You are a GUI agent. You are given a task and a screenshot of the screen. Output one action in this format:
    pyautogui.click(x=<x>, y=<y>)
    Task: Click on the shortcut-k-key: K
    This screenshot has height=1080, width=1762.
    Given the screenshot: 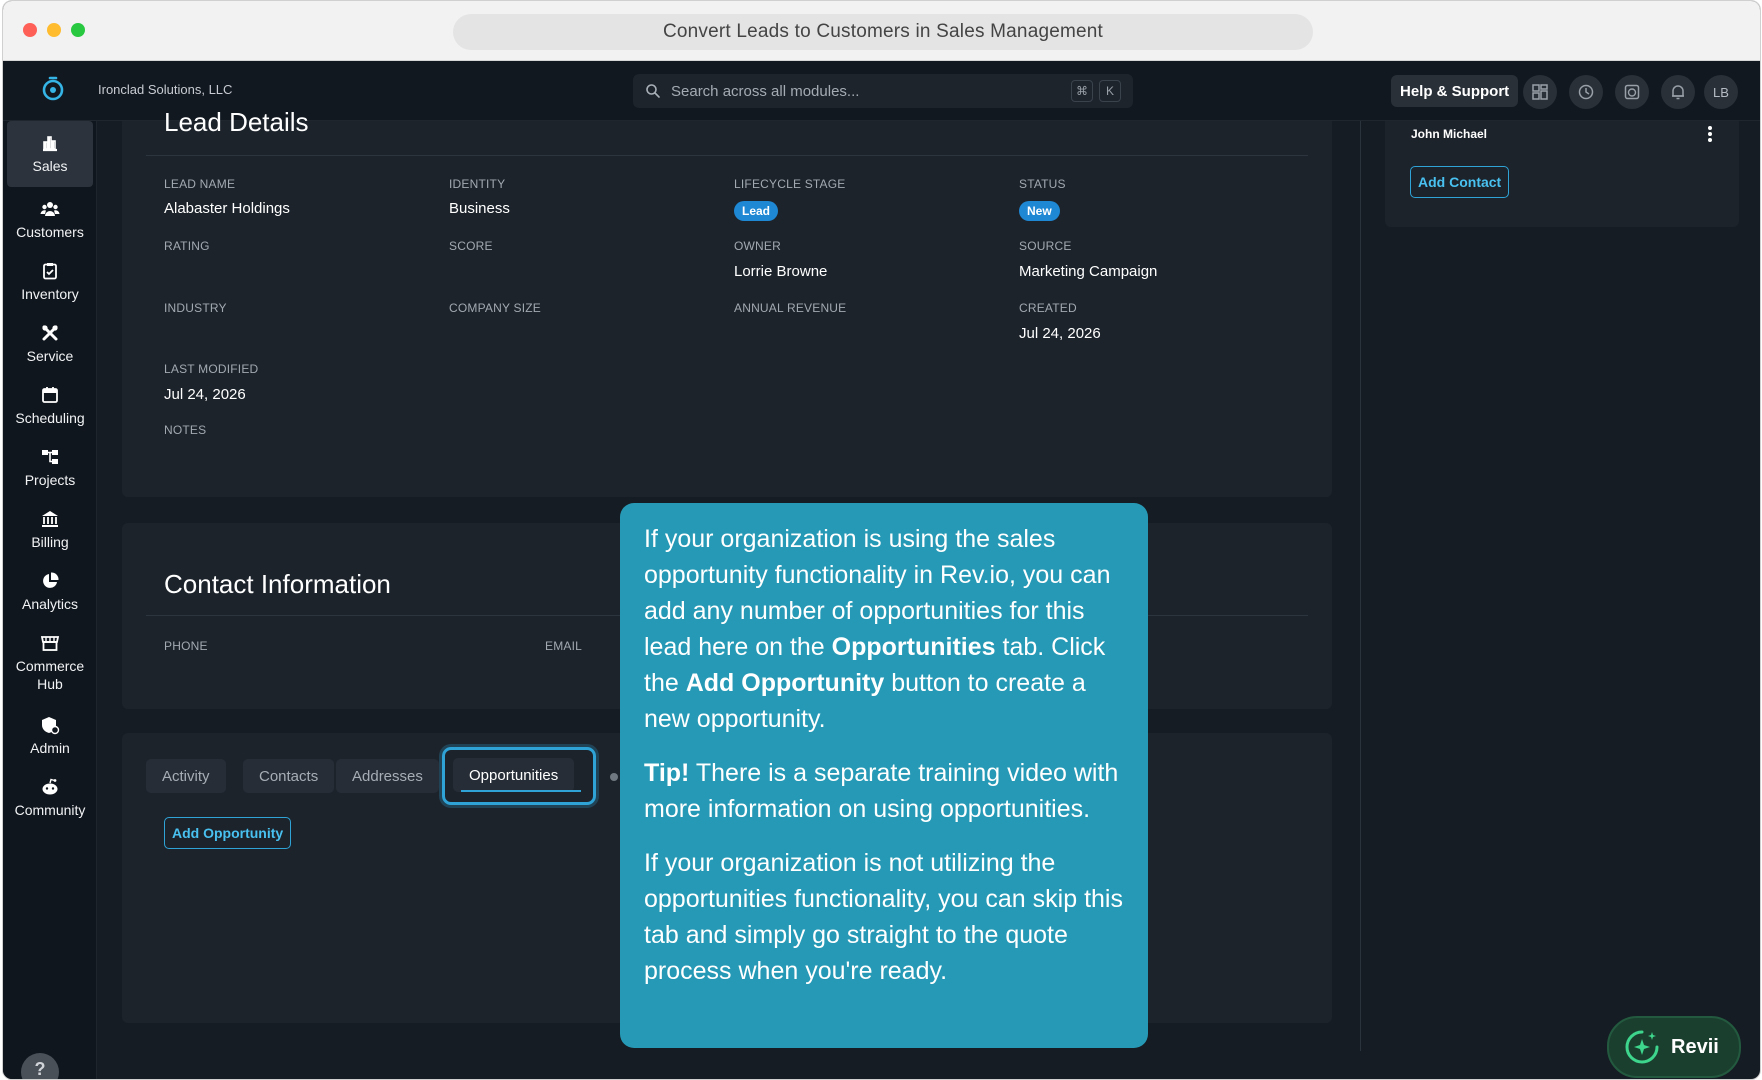 What is the action you would take?
    pyautogui.click(x=1110, y=91)
    